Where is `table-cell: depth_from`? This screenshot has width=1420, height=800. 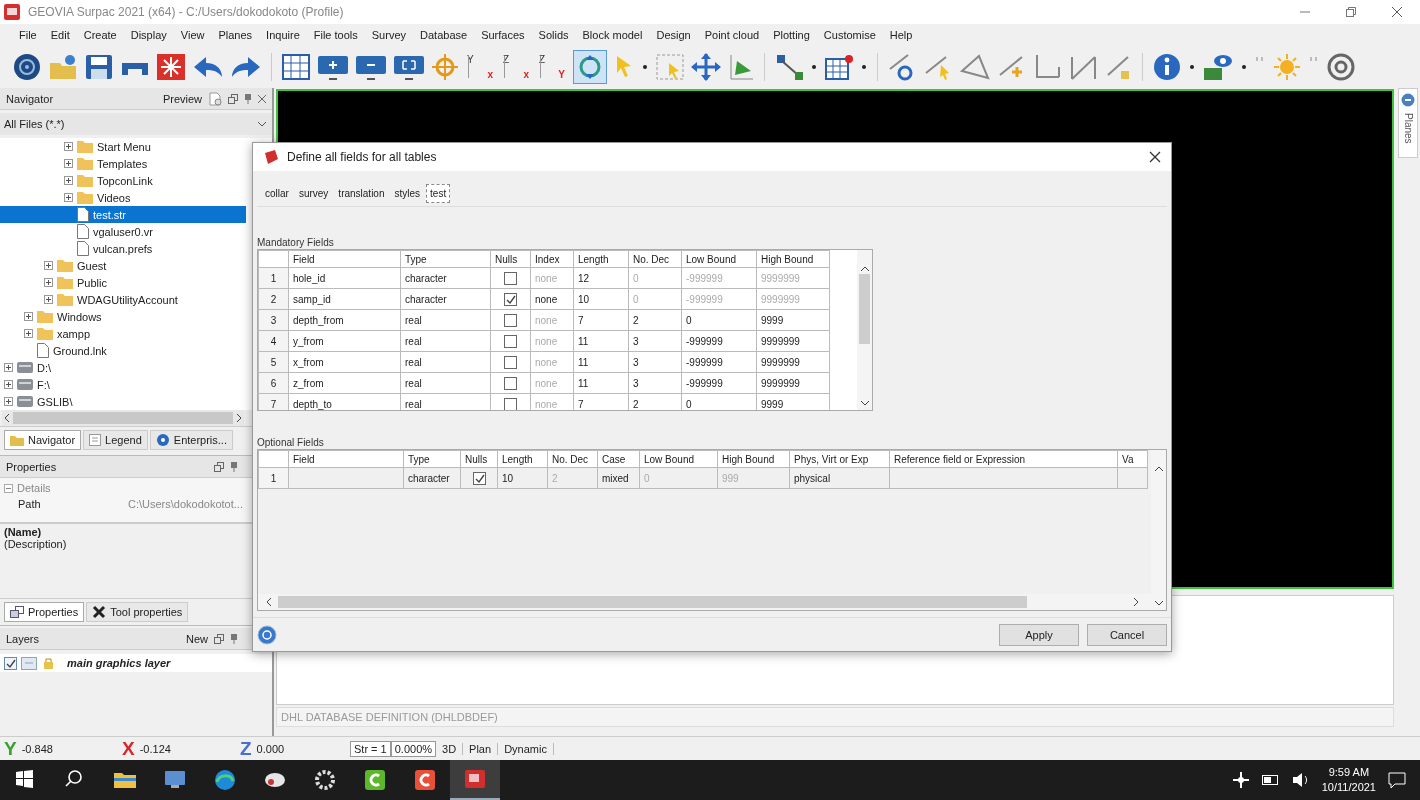 table-cell: depth_from is located at coordinates (344, 320).